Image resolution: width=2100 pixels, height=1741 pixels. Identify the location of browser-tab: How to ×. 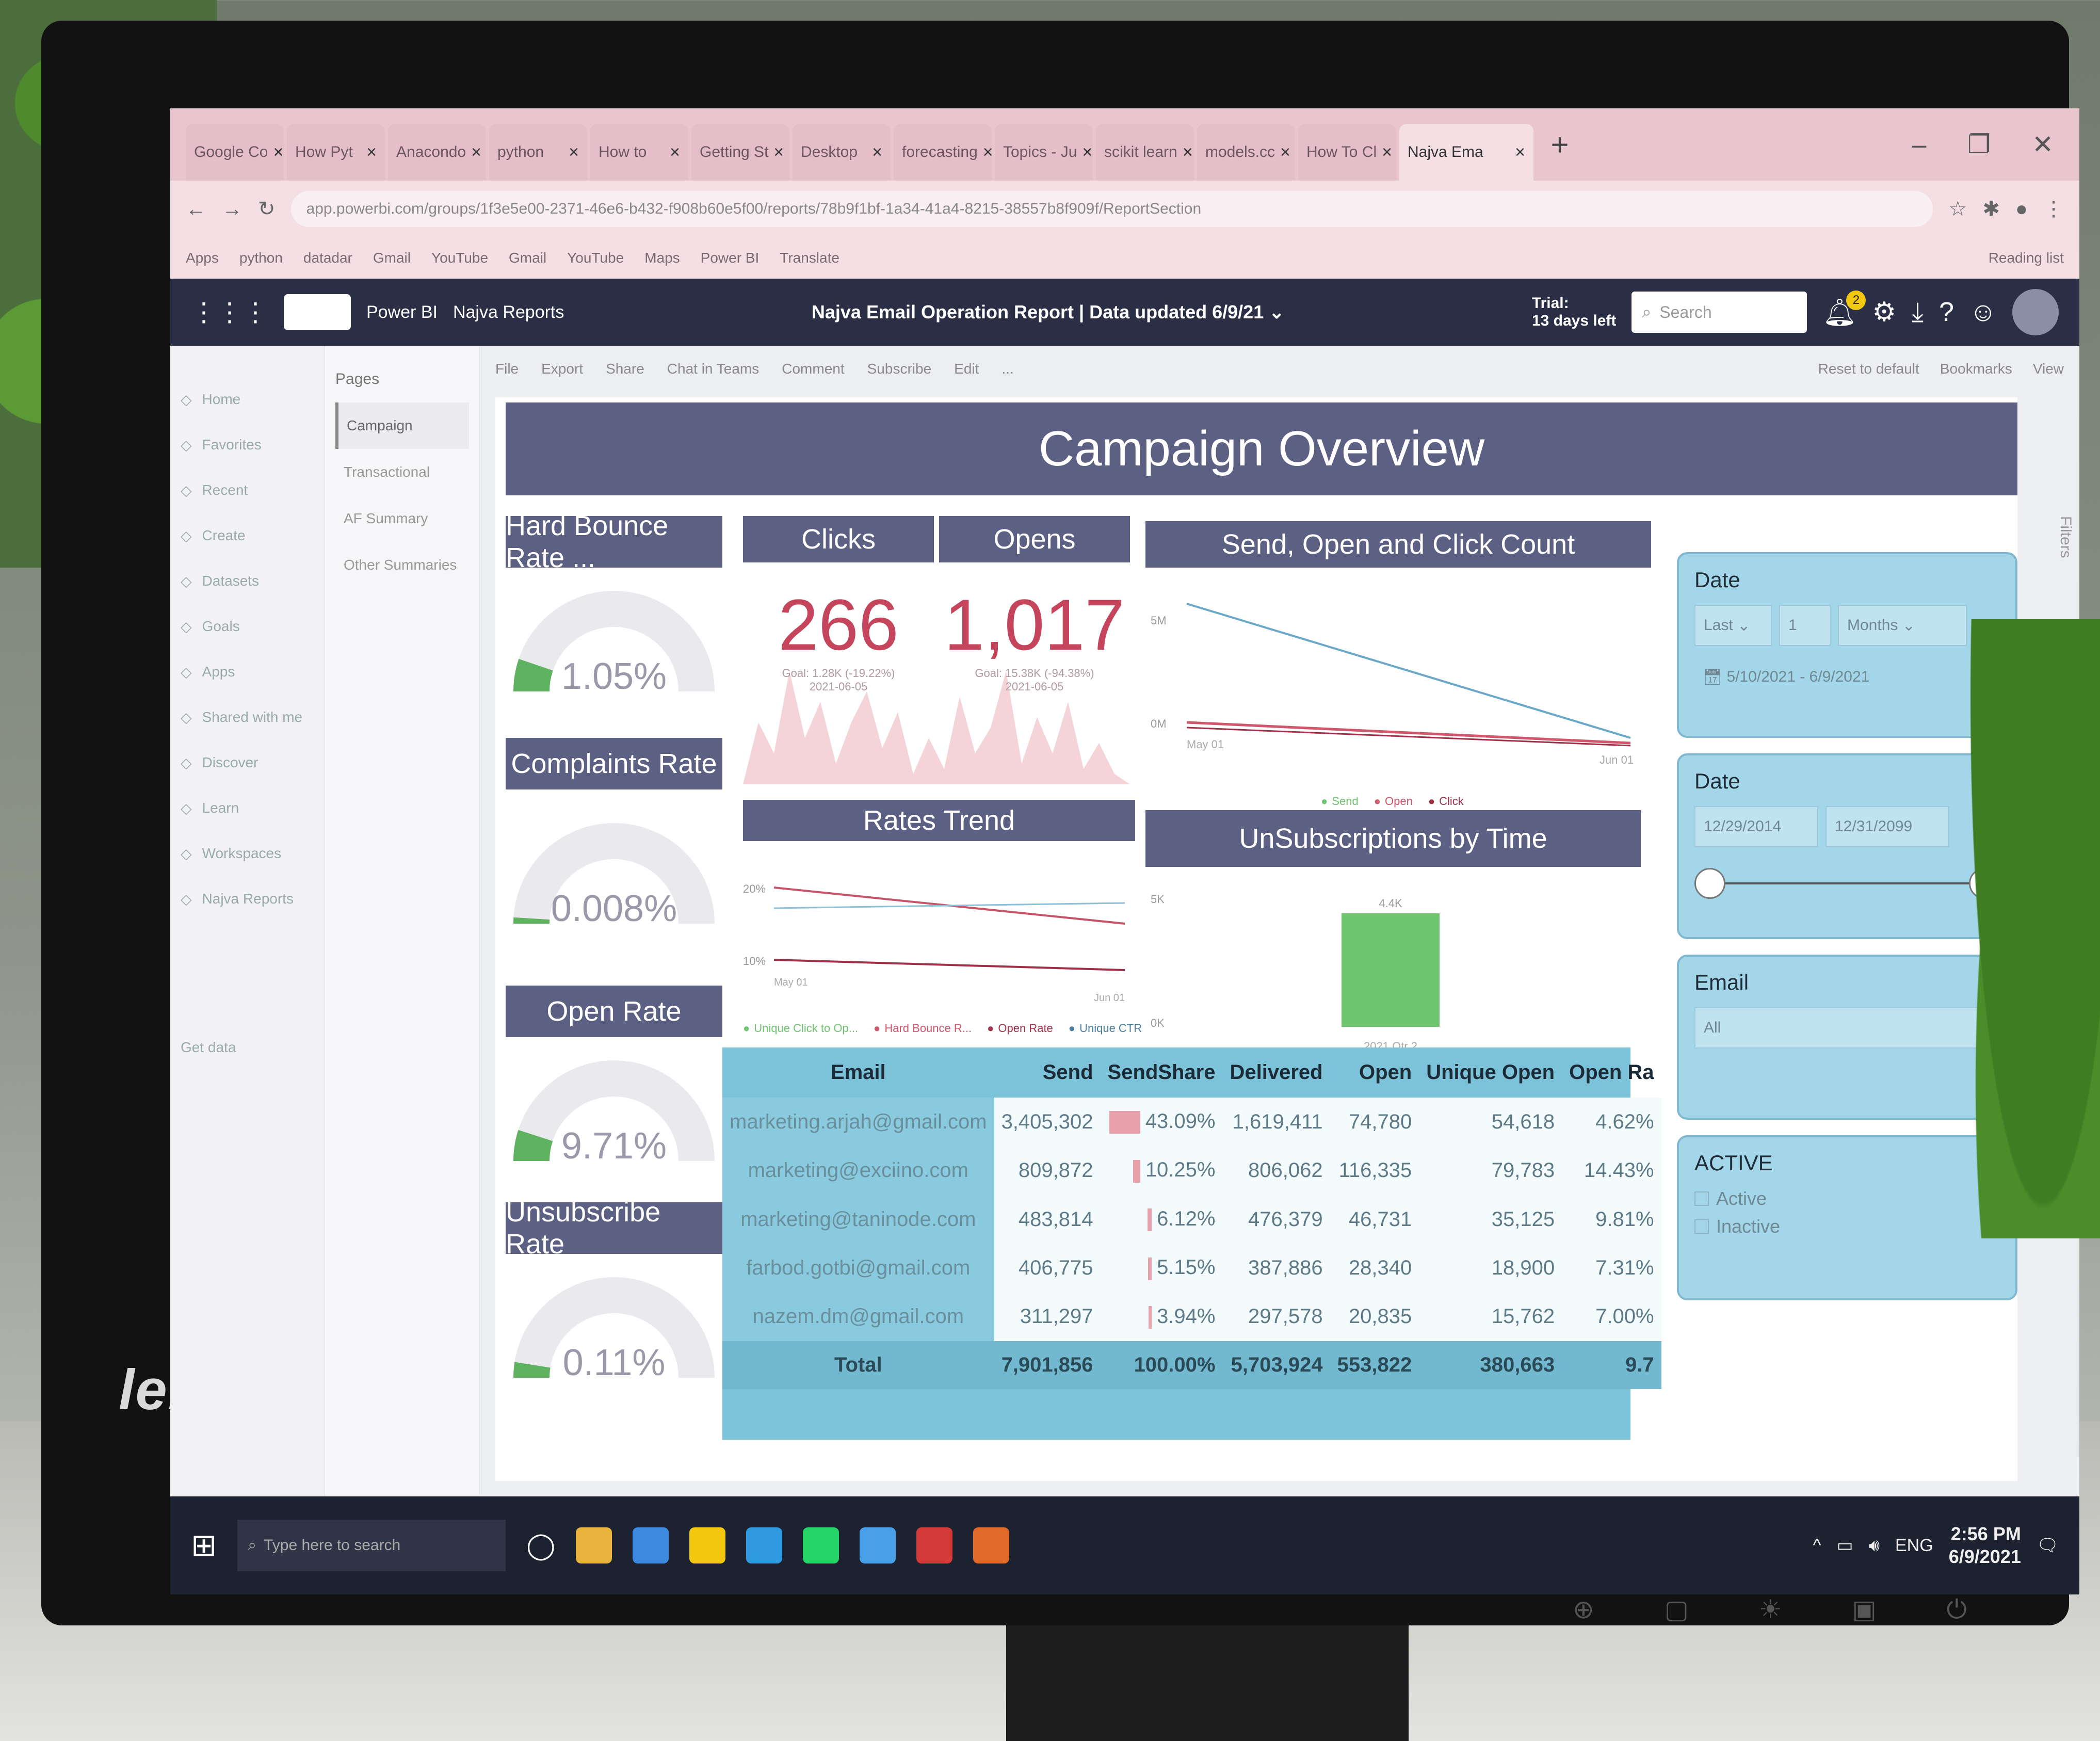
(639, 153).